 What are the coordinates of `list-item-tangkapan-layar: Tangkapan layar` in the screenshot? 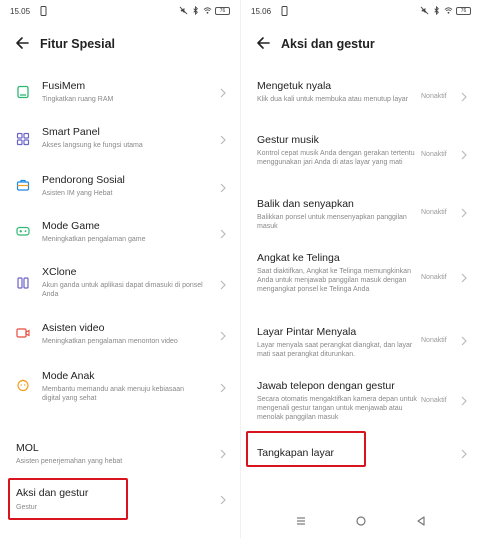 It's located at (360, 455).